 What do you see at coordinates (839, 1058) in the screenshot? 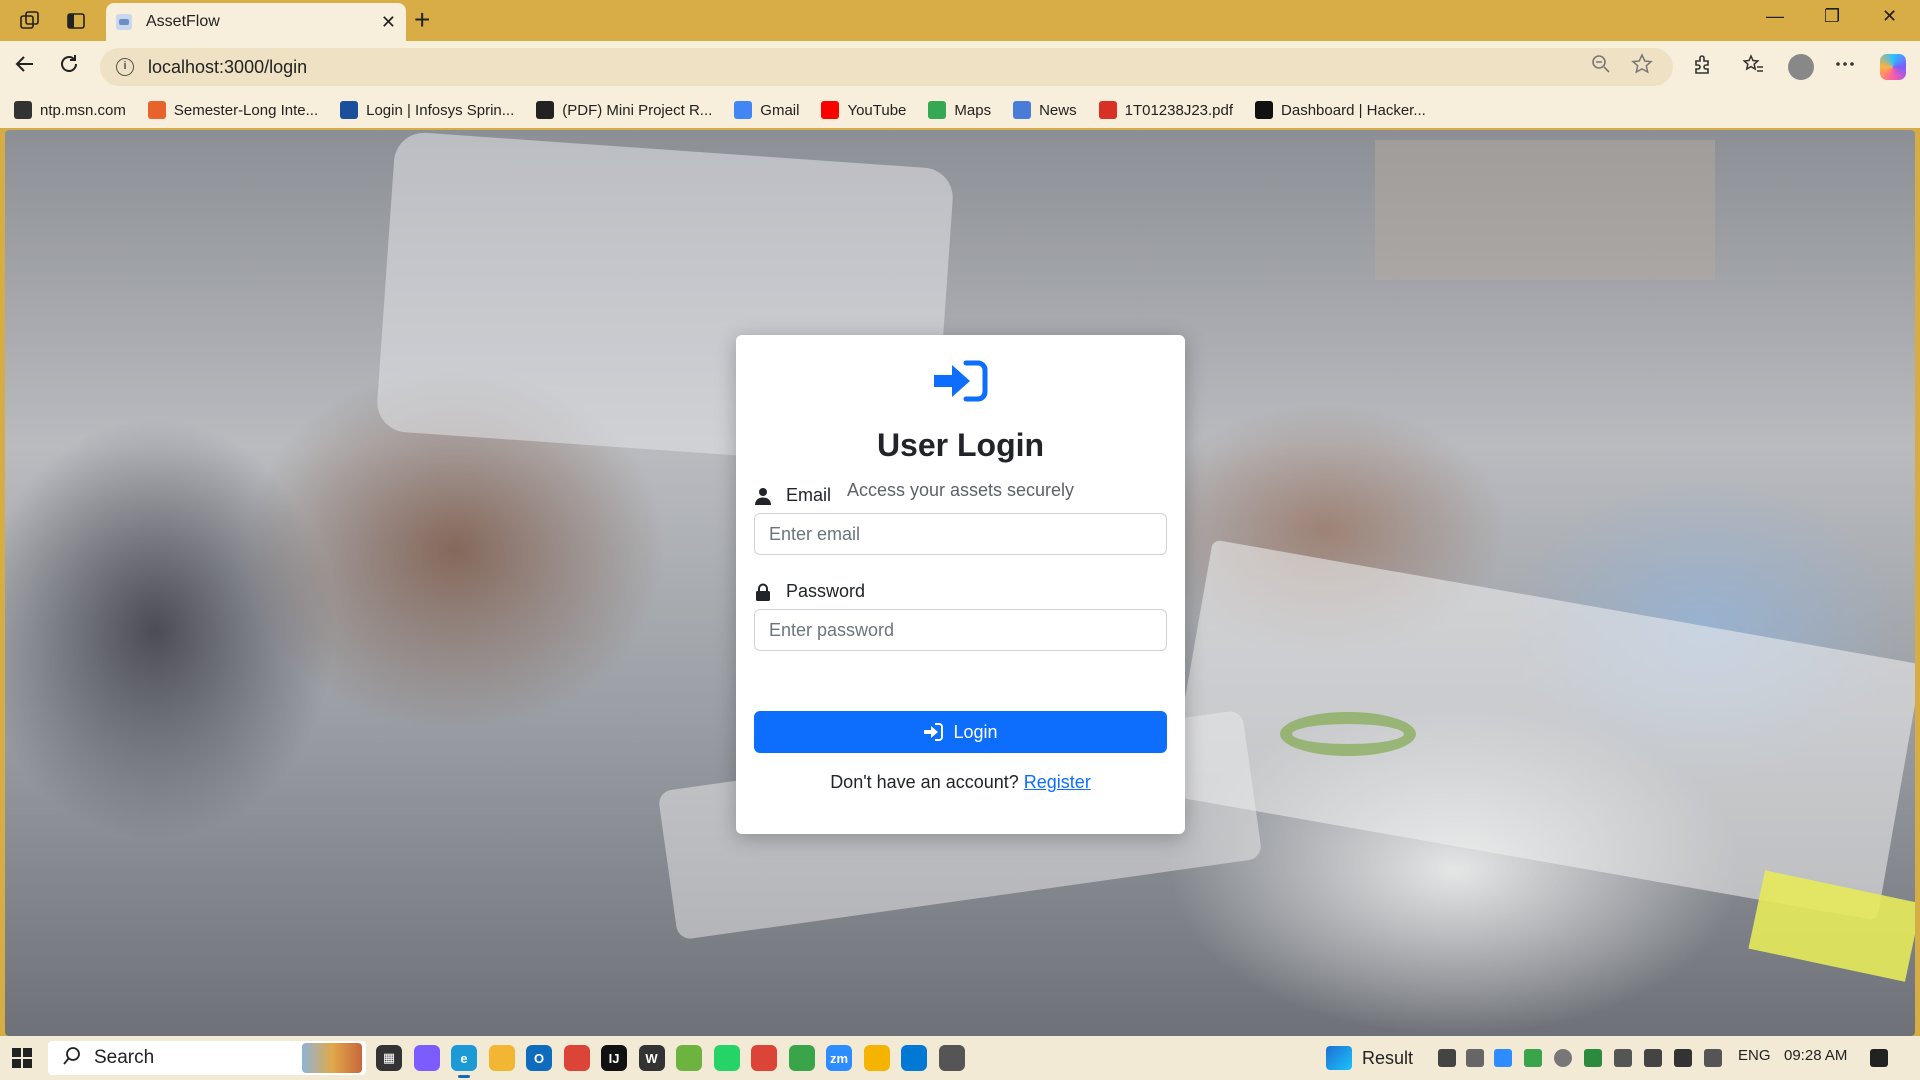
I see `zoom-icon: zm` at bounding box center [839, 1058].